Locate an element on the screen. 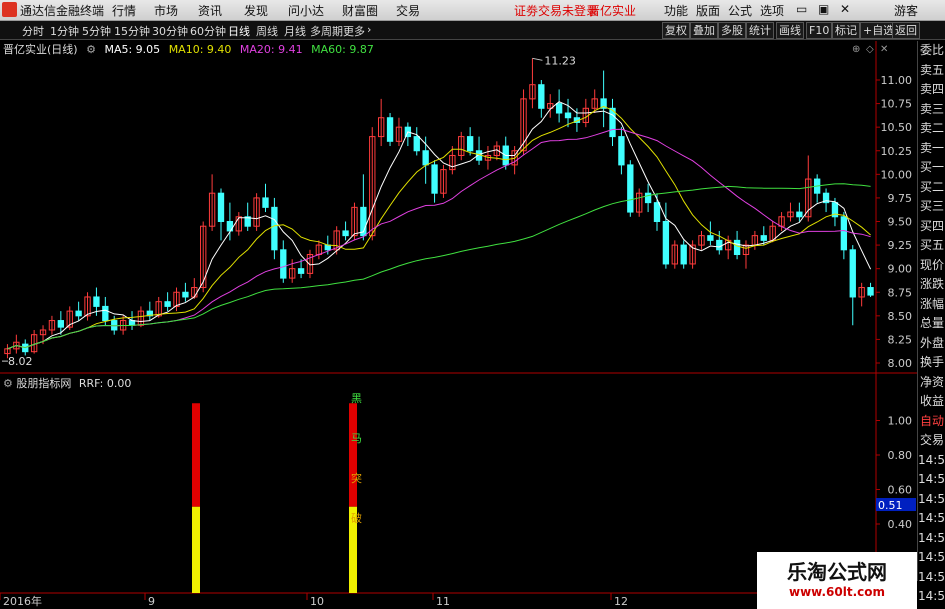  signal-char-2: 突 is located at coordinates (356, 478).